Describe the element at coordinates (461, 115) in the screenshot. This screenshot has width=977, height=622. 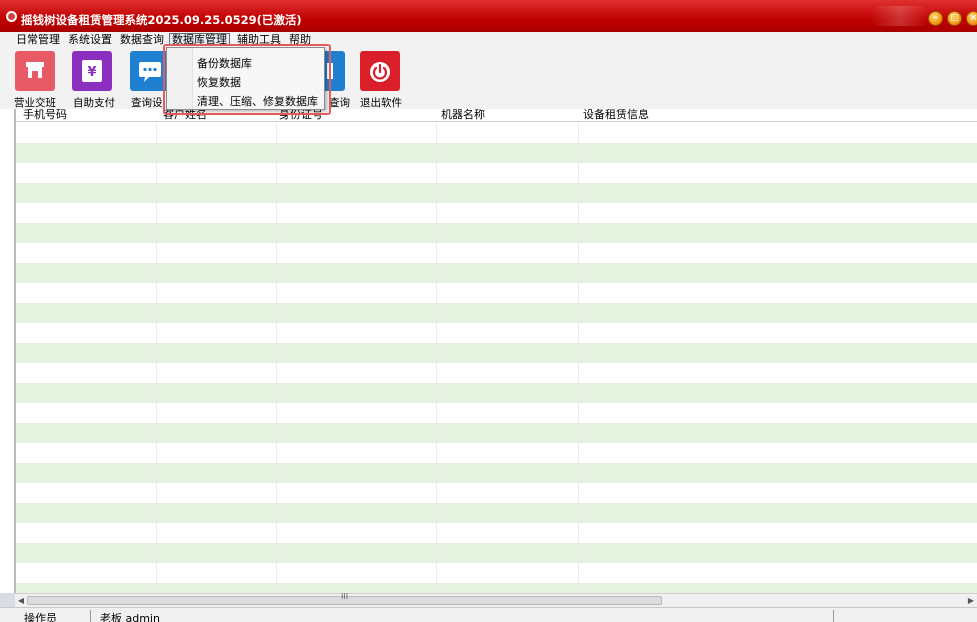
I see `column-header-machine-name: 机器名称` at that location.